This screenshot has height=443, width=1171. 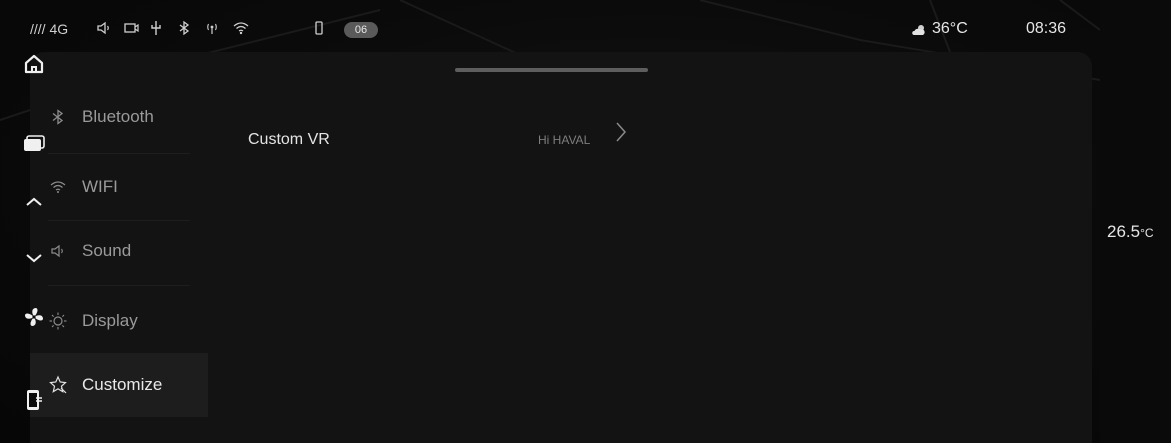 I want to click on notification-badge: 06, so click(x=361, y=30).